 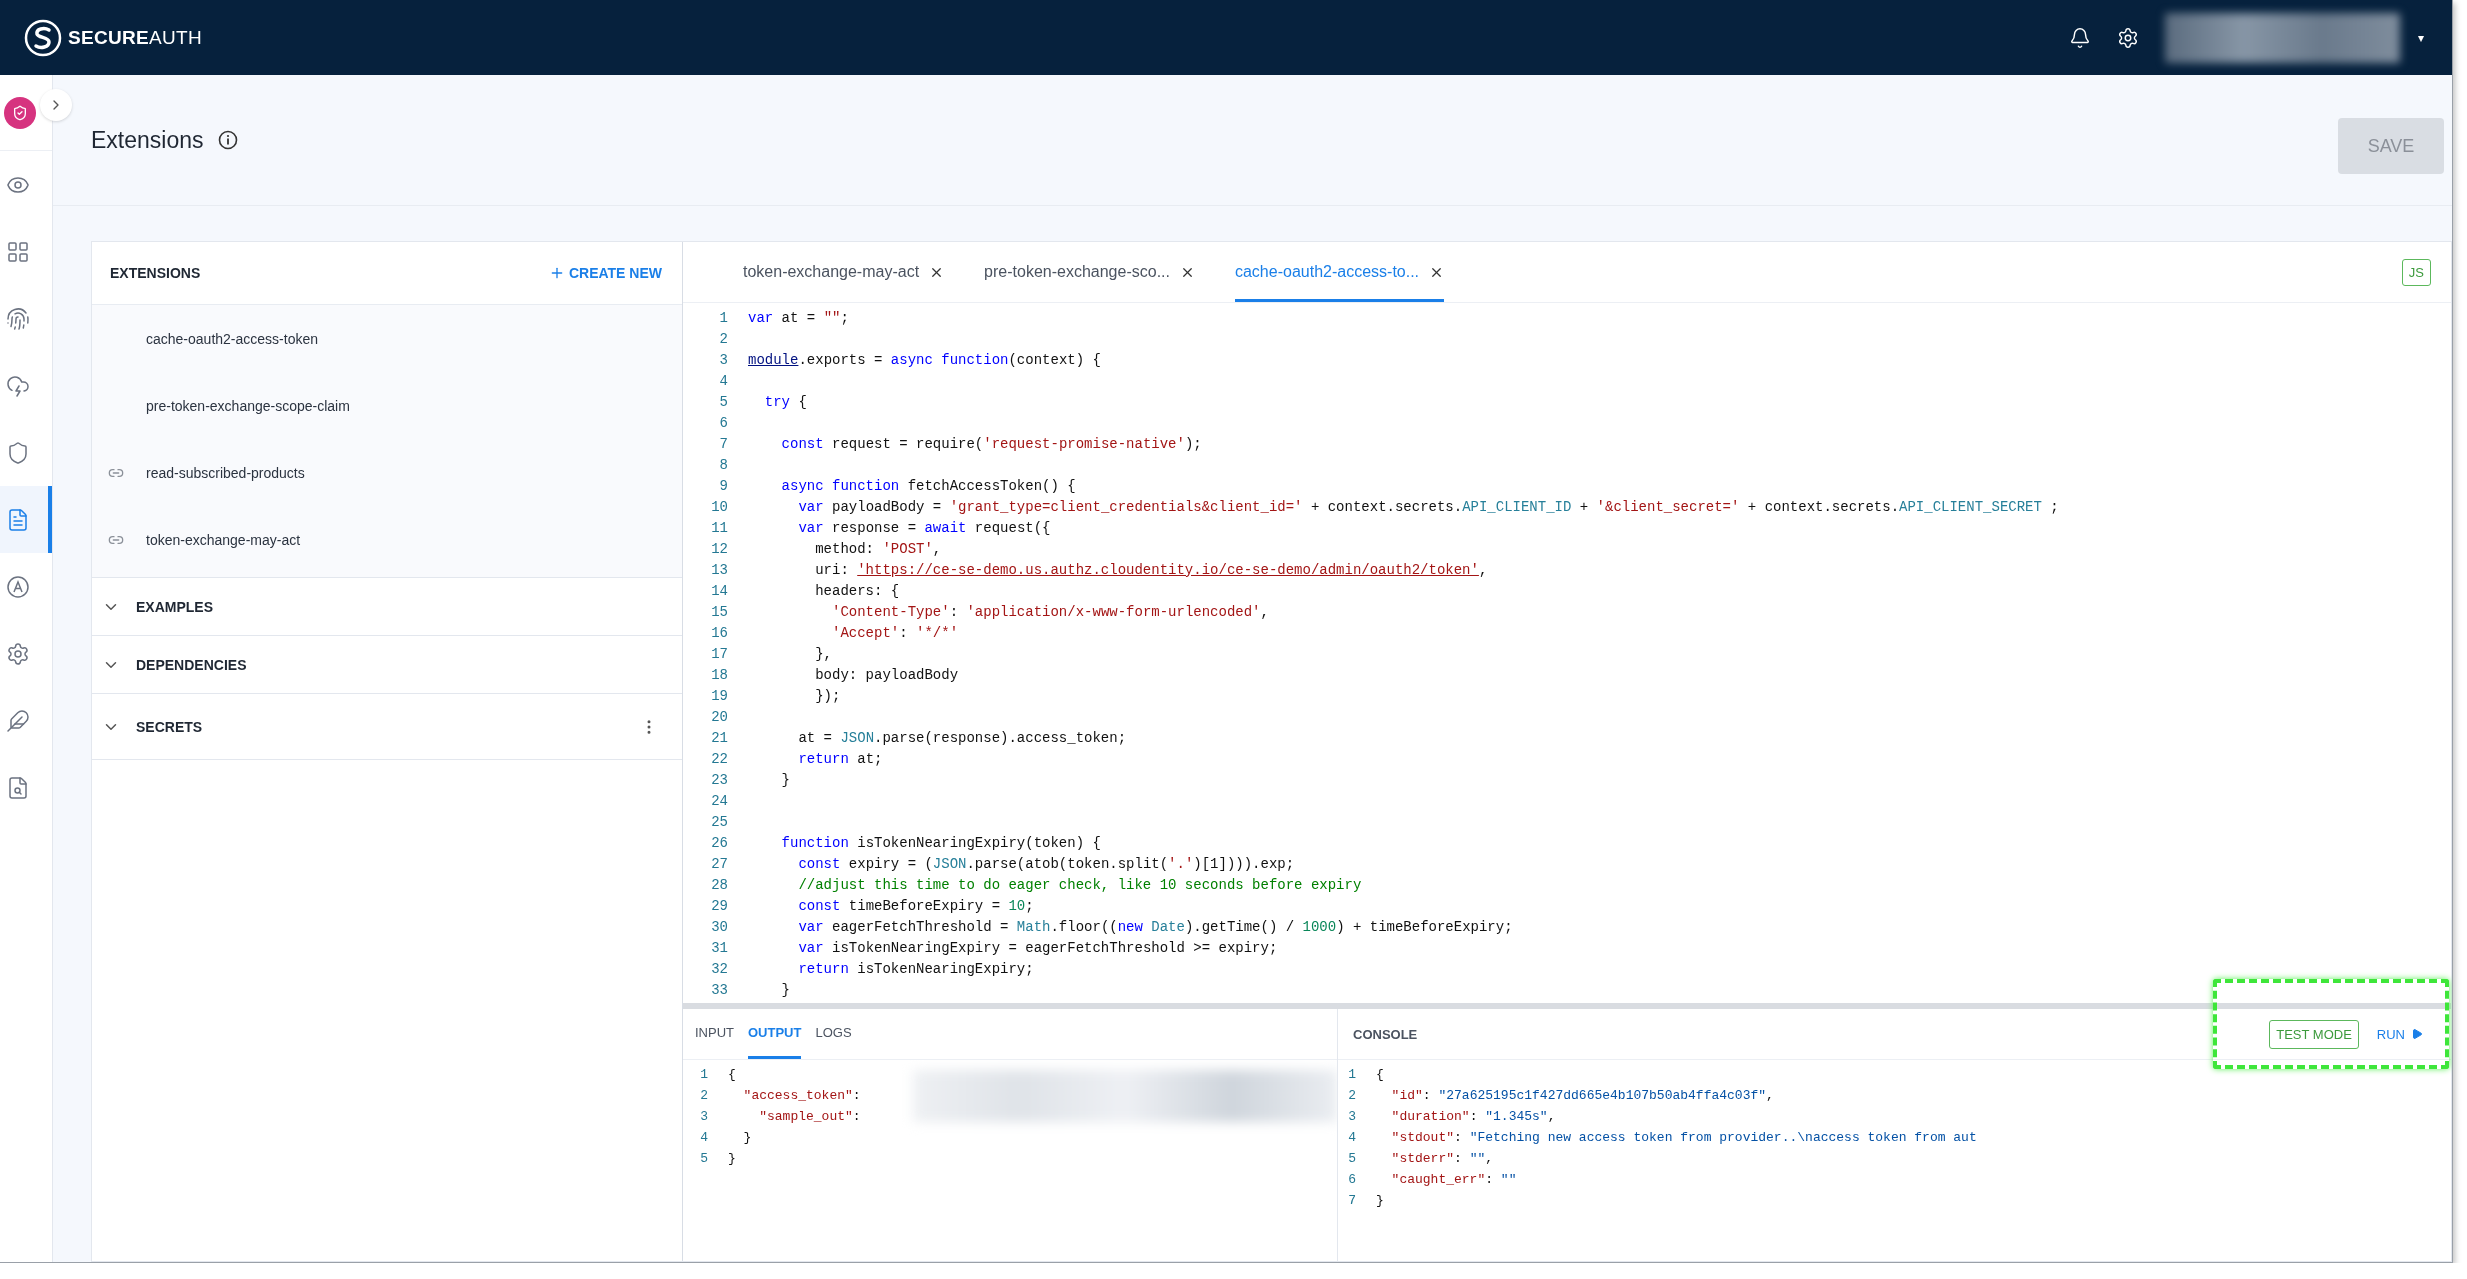 I want to click on code-line: });, so click(x=827, y=695).